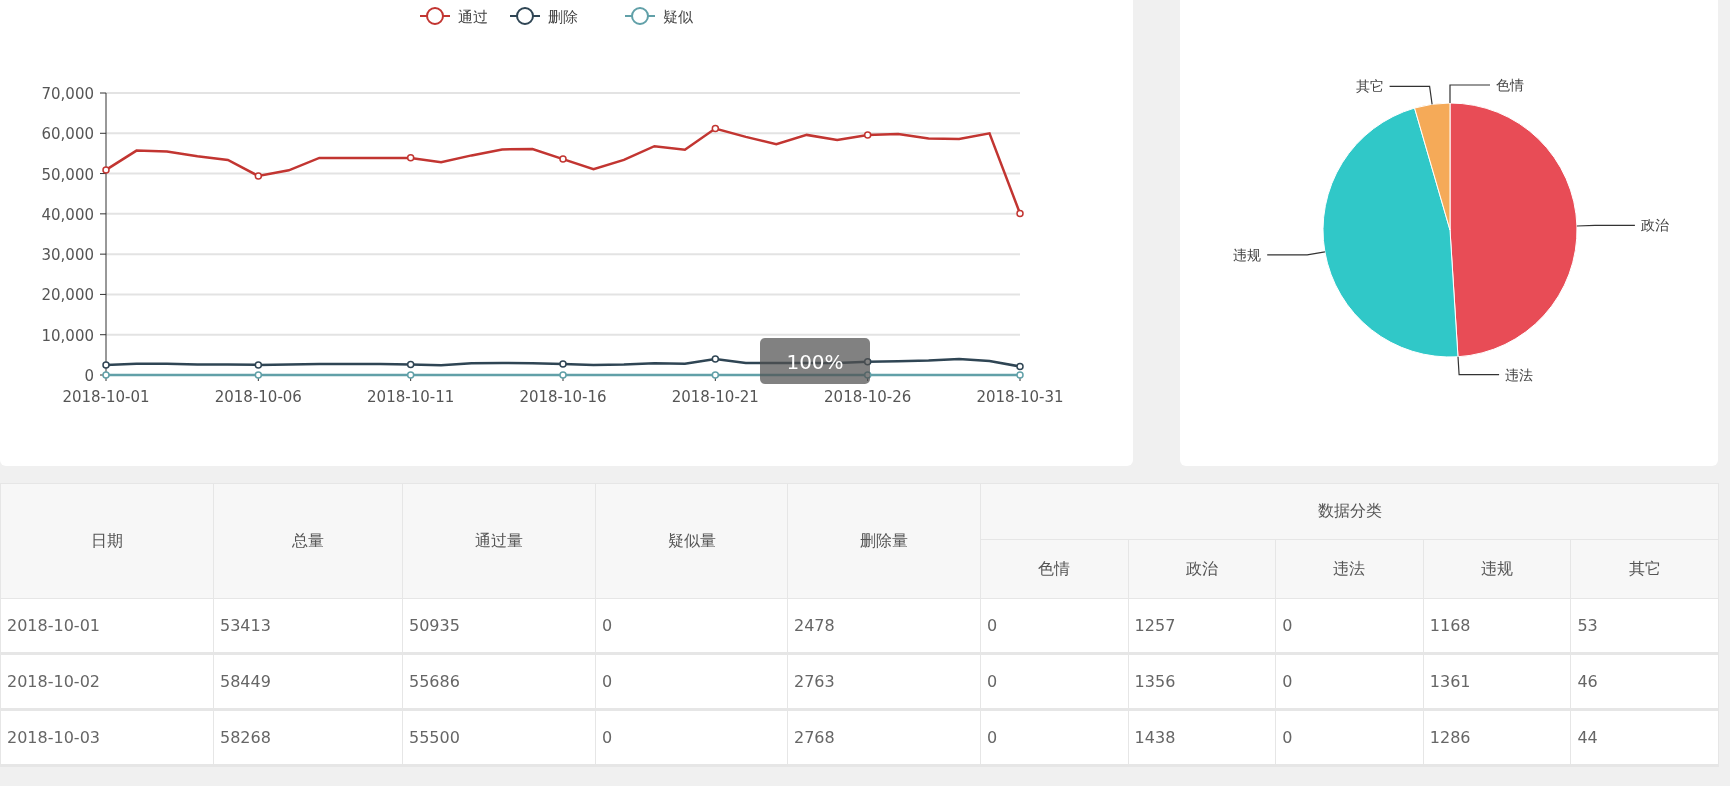 The image size is (1730, 786). I want to click on table-cell: 2768, so click(884, 737).